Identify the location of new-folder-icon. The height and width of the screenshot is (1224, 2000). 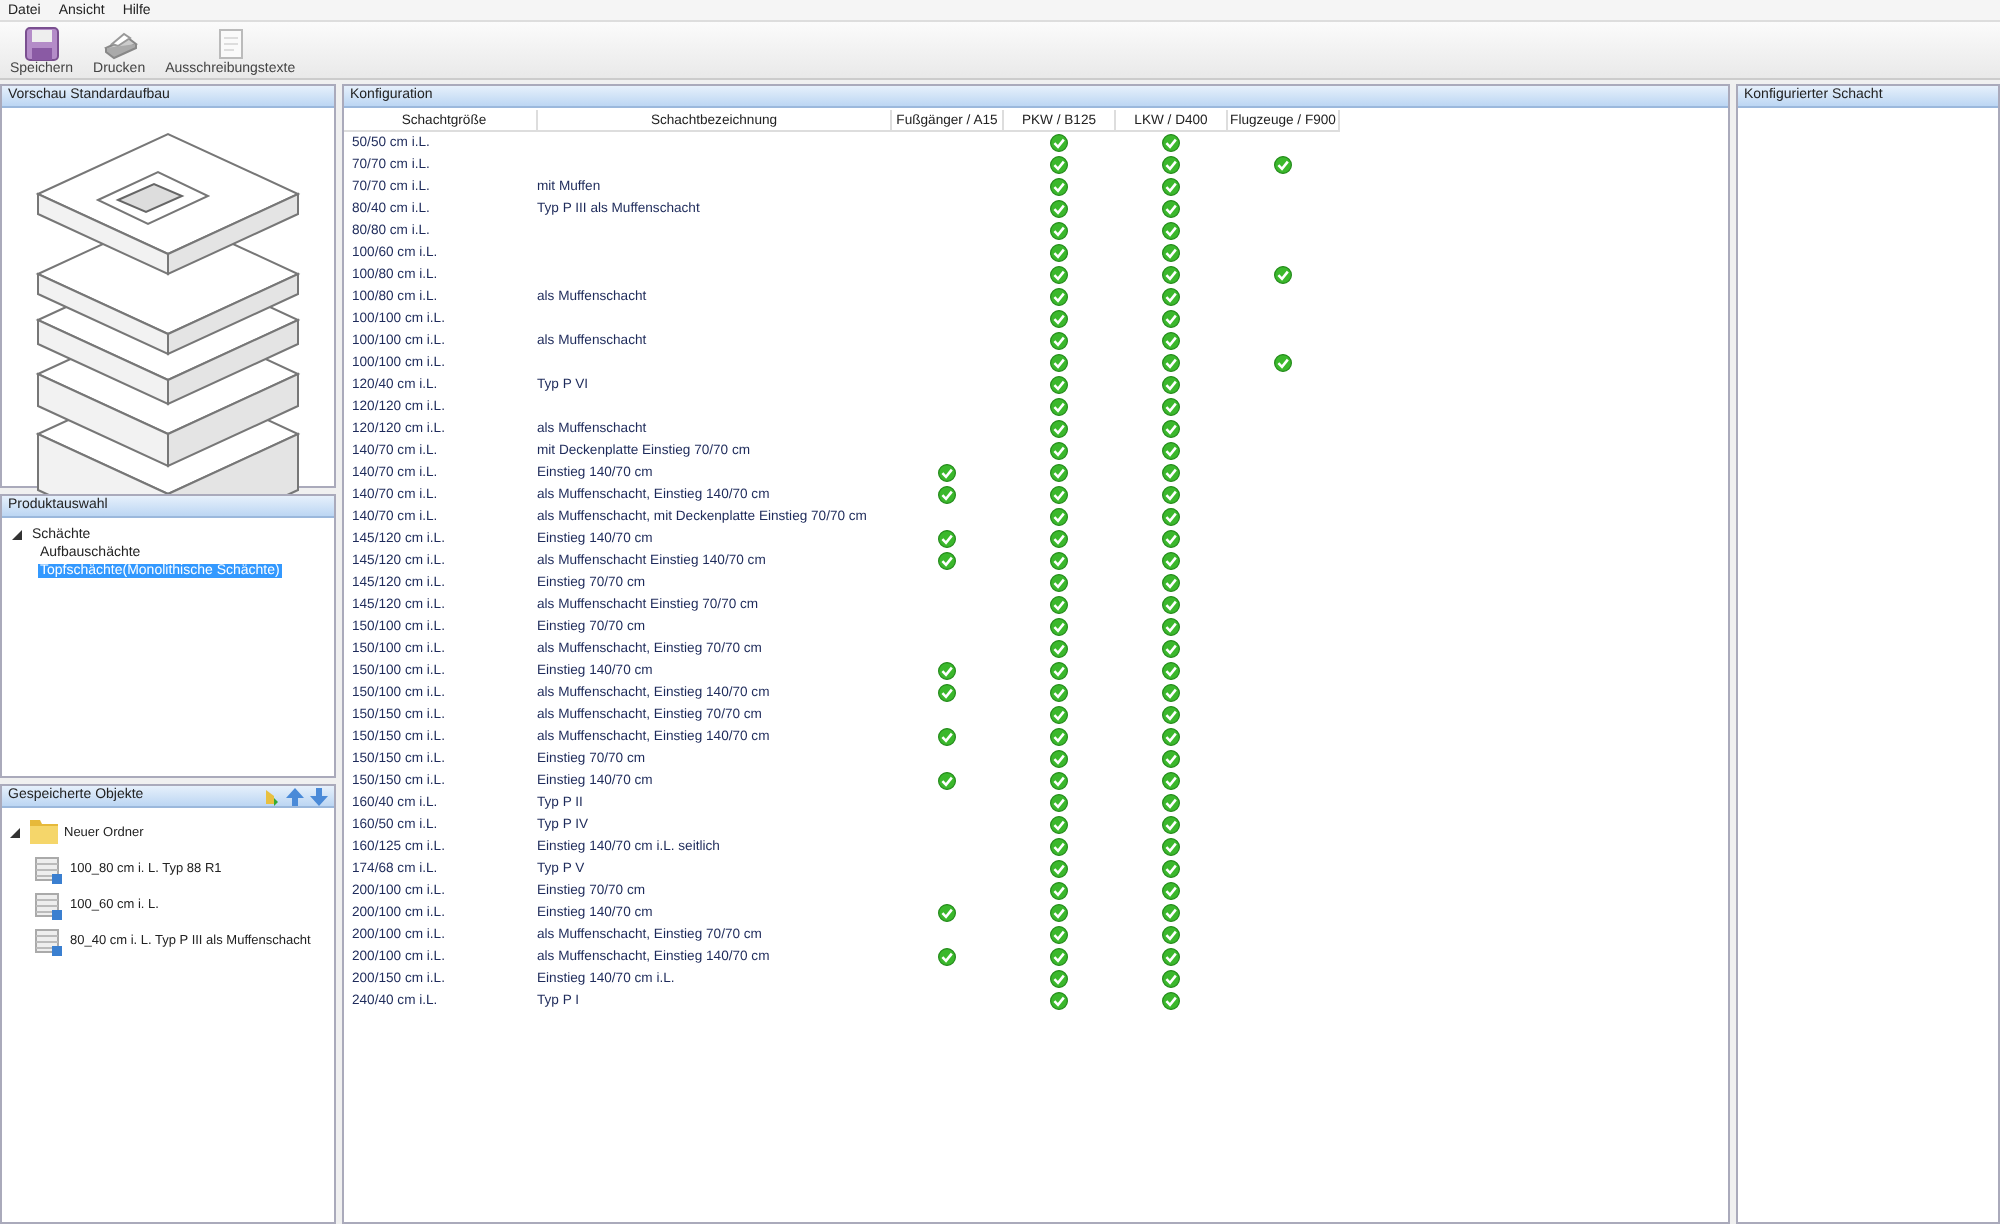
(271, 796).